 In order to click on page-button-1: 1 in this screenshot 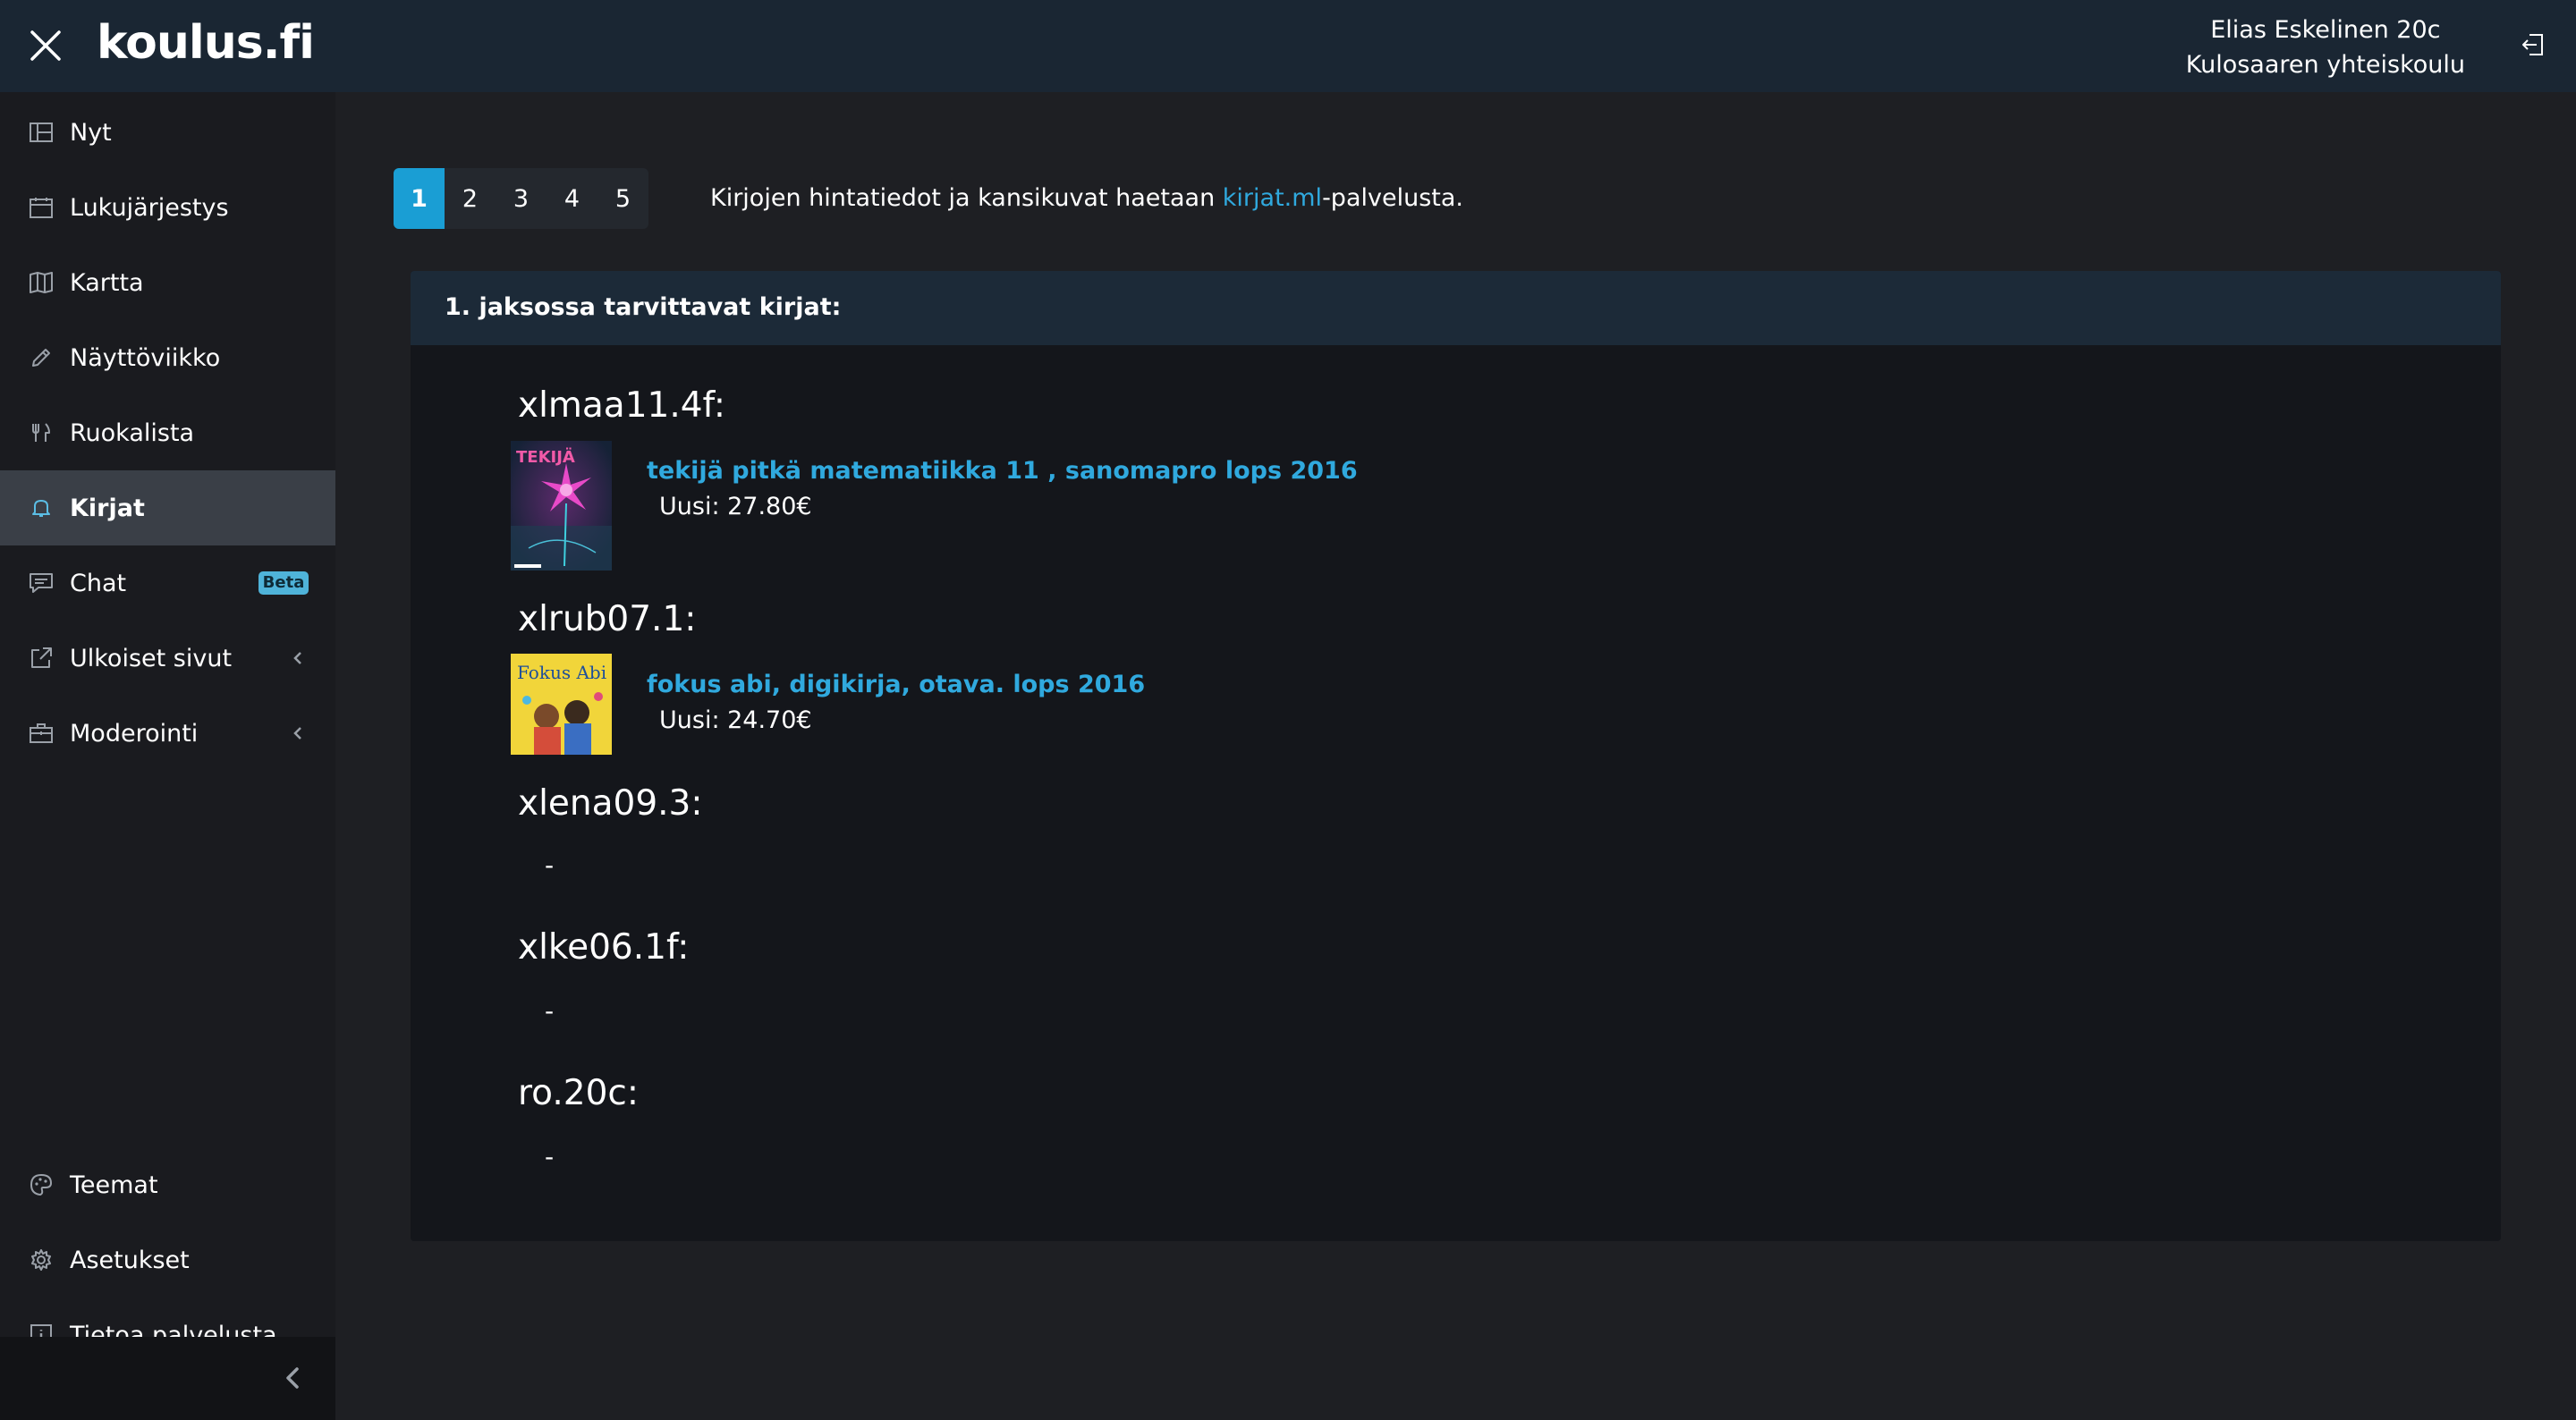, I will do `click(419, 199)`.